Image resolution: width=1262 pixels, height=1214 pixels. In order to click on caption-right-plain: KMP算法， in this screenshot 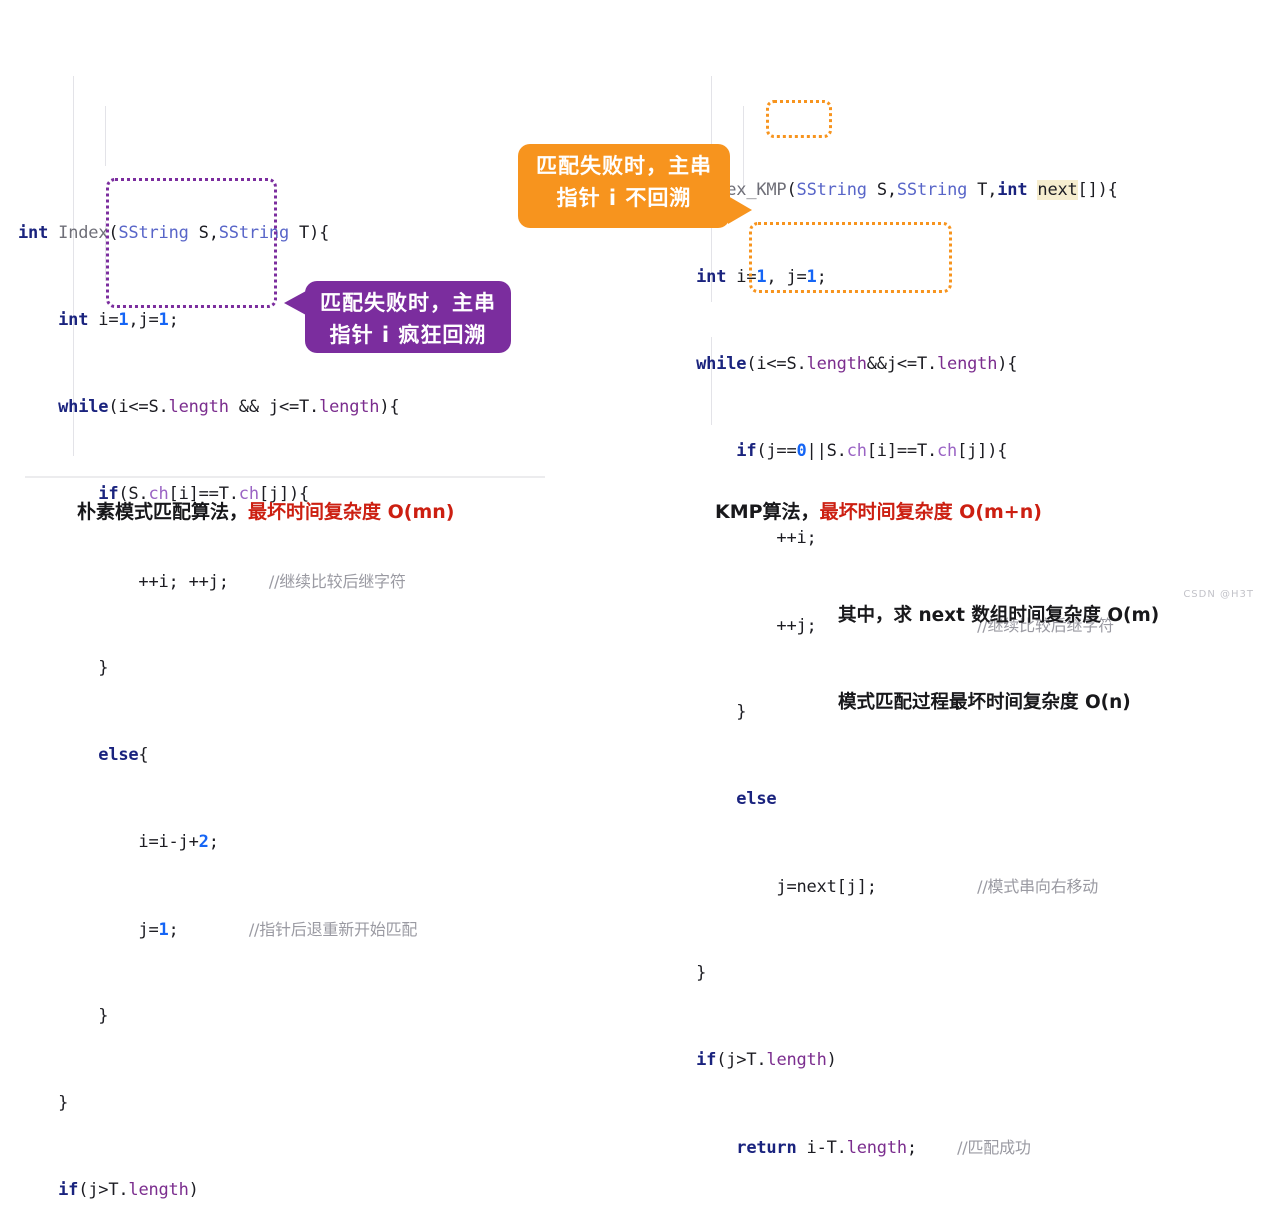, I will do `click(767, 512)`.